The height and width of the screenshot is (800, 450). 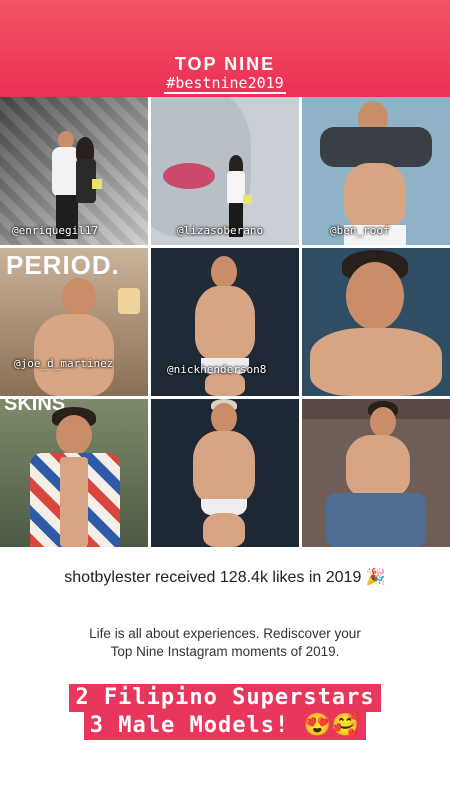 I want to click on photo-tile-4: PERIOD. @joe_d_martinez, so click(x=74, y=322).